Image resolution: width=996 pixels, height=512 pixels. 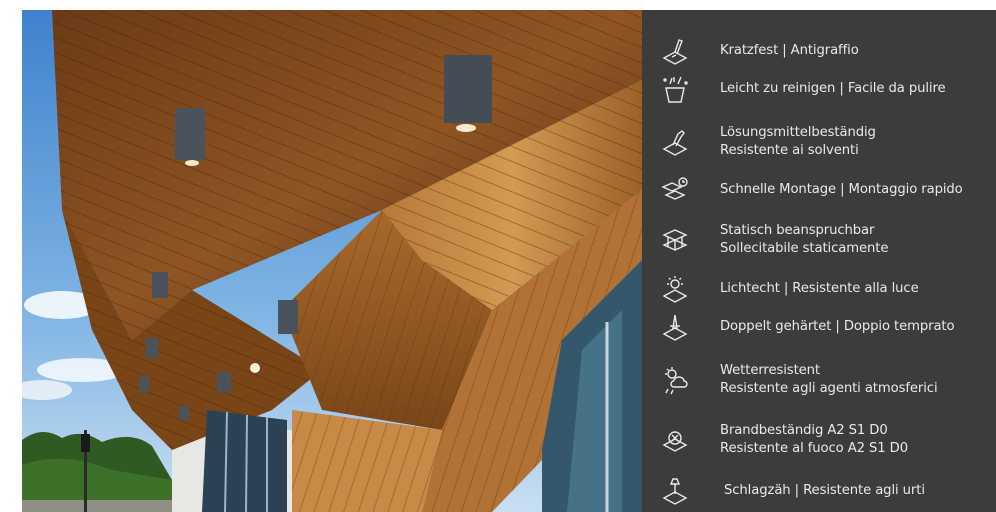 What do you see at coordinates (804, 430) in the screenshot?
I see `feature-line: Brandbeständig A2 S1 D0` at bounding box center [804, 430].